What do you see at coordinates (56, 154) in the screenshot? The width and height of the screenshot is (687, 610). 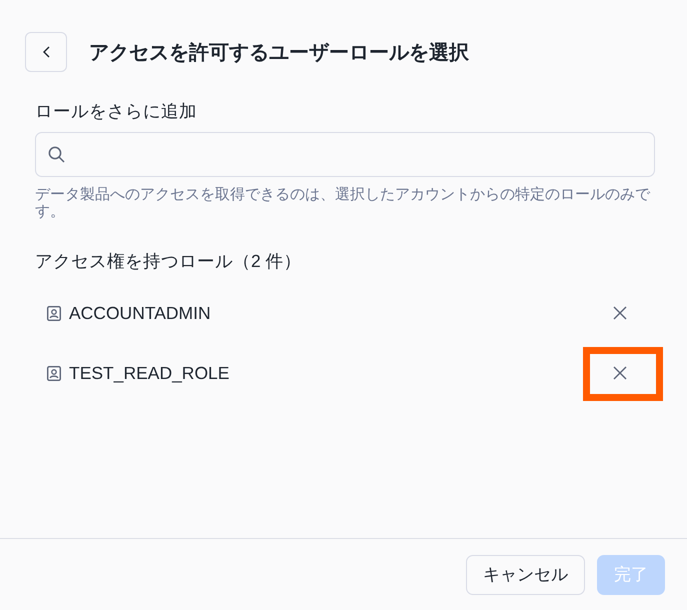 I see `search-icon` at bounding box center [56, 154].